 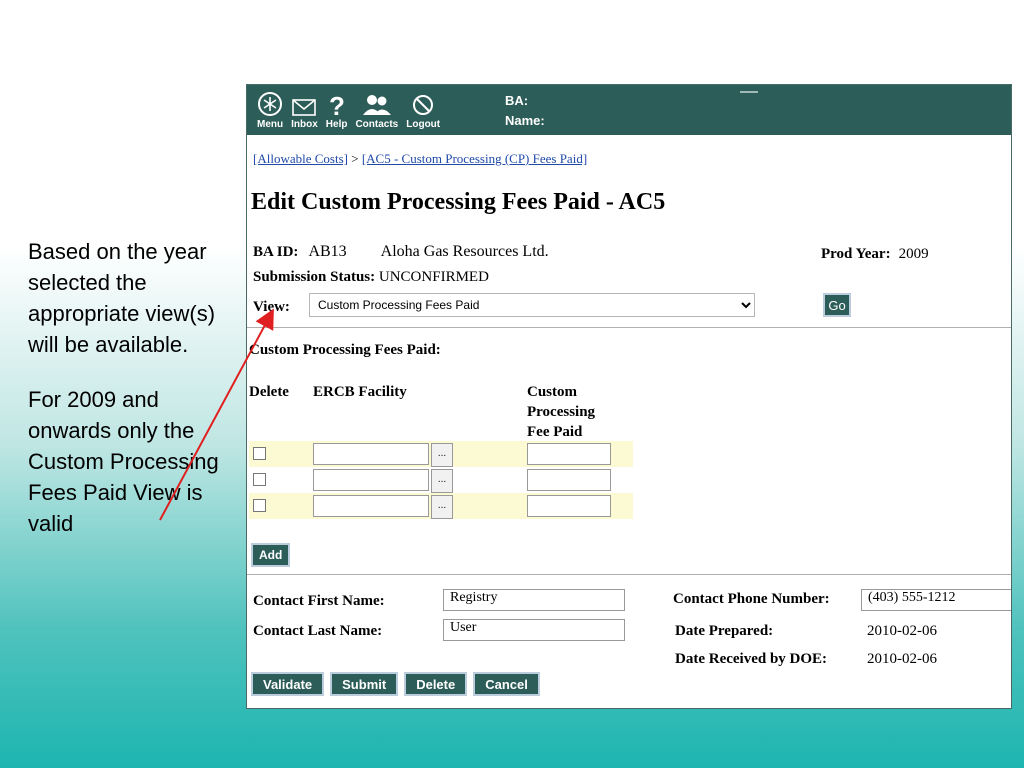 What do you see at coordinates (936, 600) in the screenshot?
I see `phone-field: (403) 555-1212` at bounding box center [936, 600].